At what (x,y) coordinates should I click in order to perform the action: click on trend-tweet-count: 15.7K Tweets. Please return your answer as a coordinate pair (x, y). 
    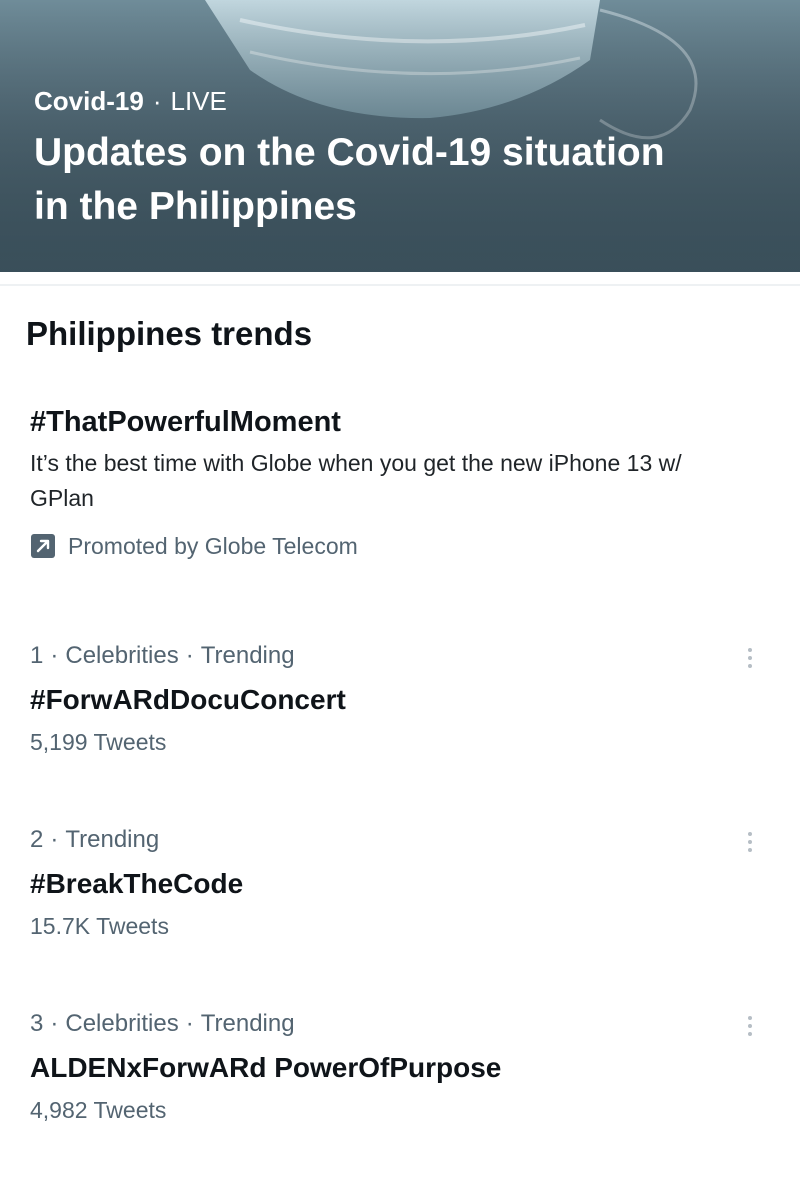
    Looking at the image, I should click on (99, 926).